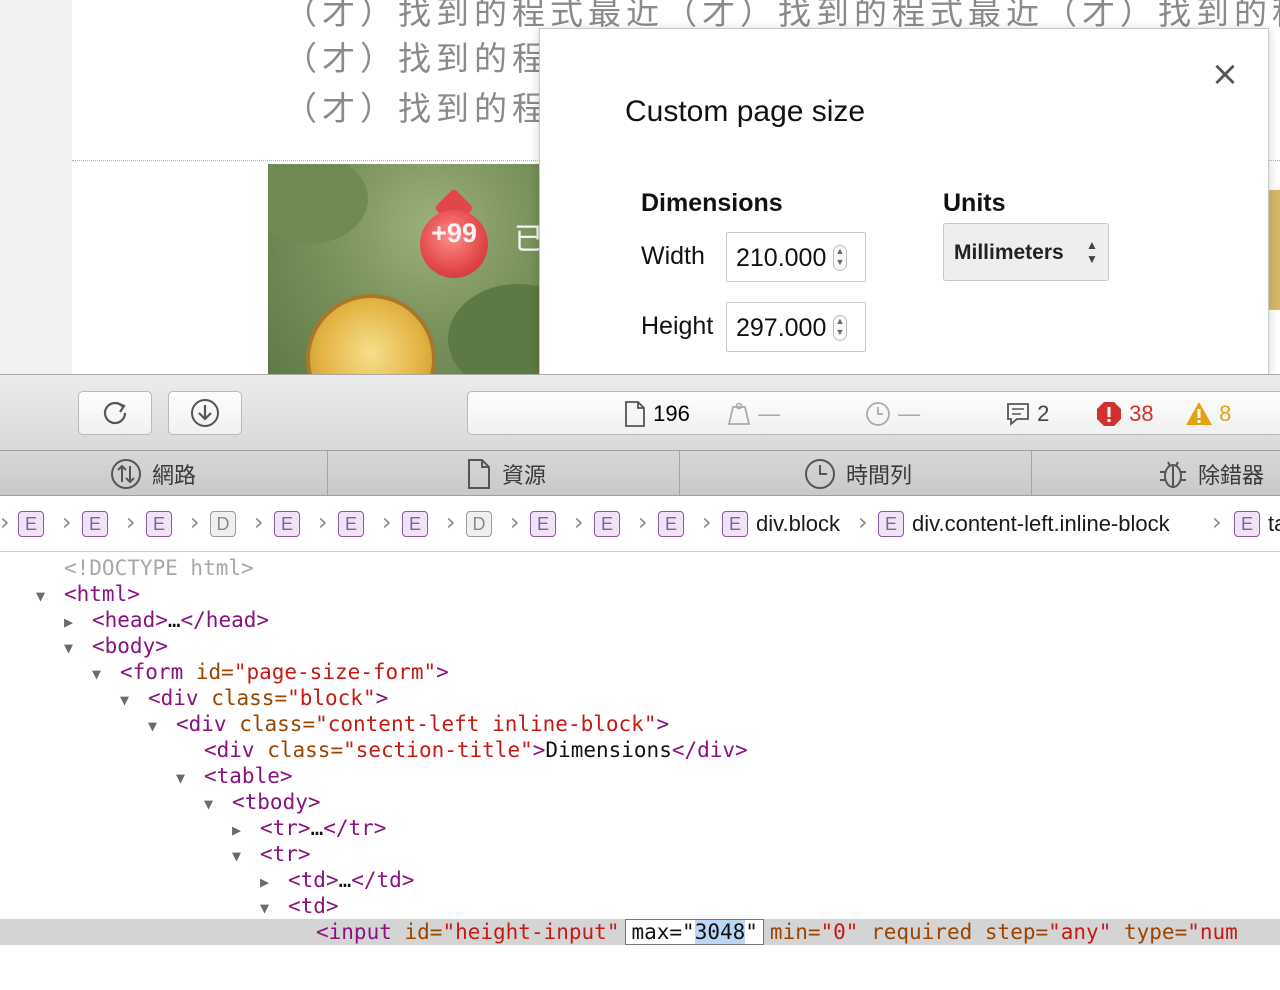 This screenshot has width=1280, height=990. What do you see at coordinates (640, 620) in the screenshot?
I see `dom-node-head: ▶ <head>…</head>` at bounding box center [640, 620].